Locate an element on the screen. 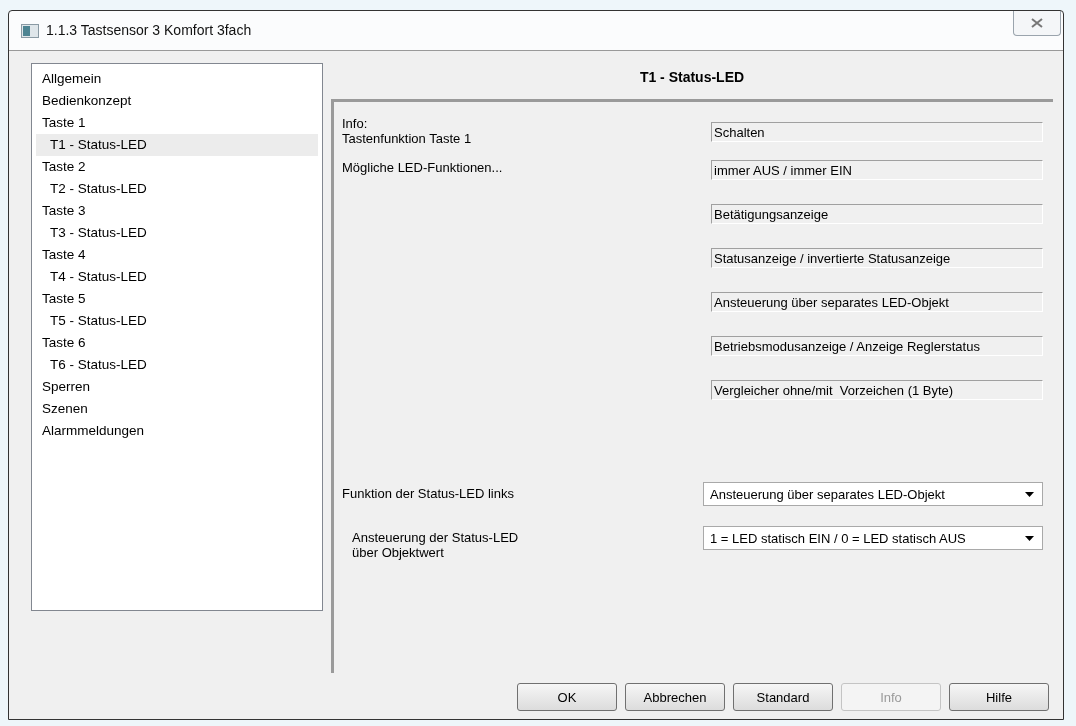 The width and height of the screenshot is (1076, 726). field-label: Funktion der Status-LED links is located at coordinates (428, 493).